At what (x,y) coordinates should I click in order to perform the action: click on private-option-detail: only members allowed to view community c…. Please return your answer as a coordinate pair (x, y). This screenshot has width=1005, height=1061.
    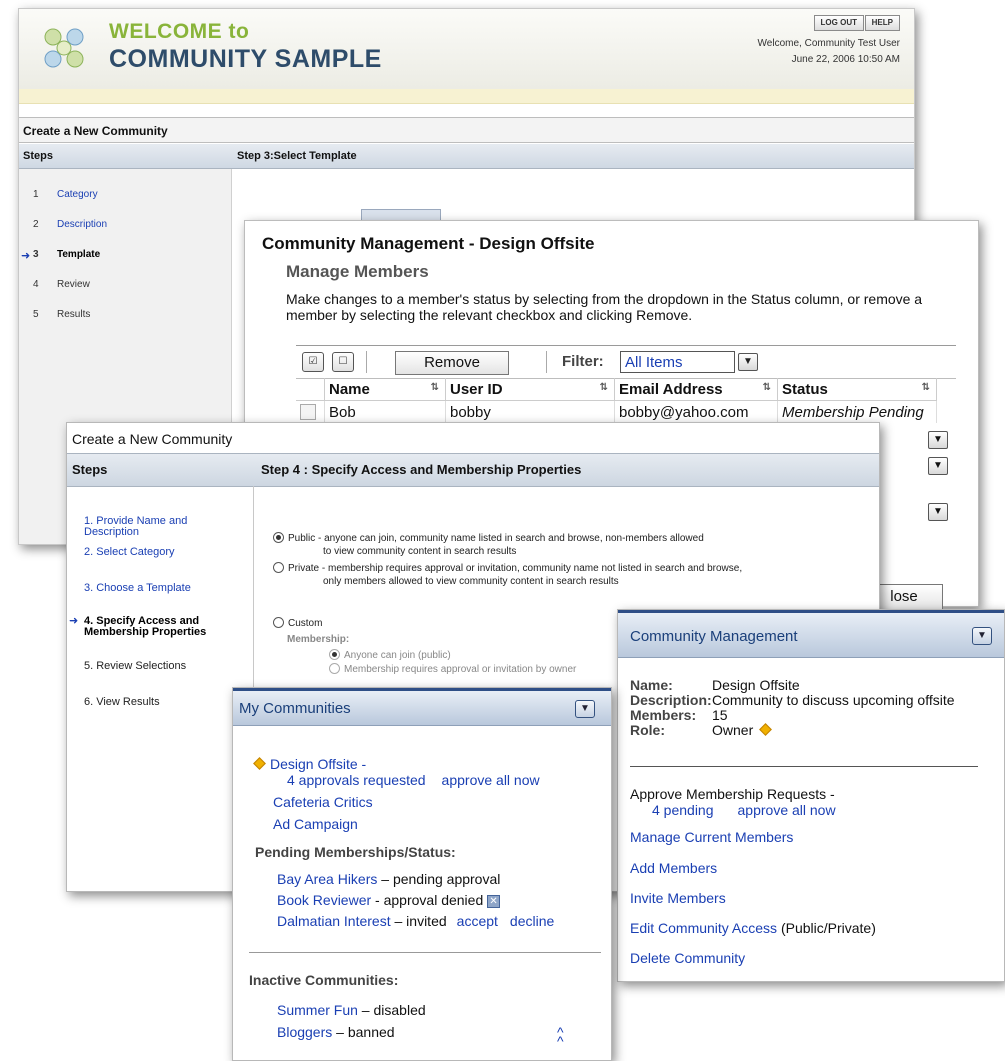
    Looking at the image, I should click on (471, 581).